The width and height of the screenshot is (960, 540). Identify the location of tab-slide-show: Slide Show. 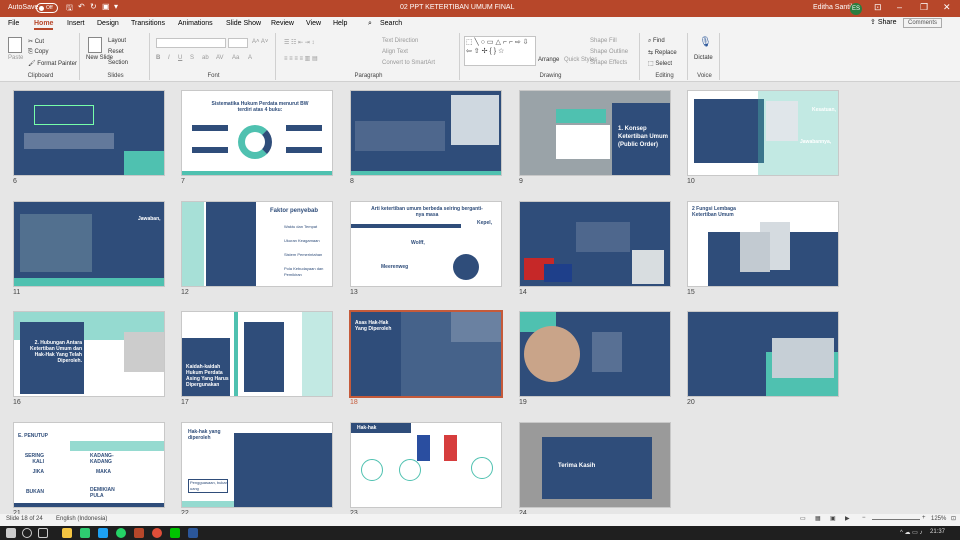
(243, 23).